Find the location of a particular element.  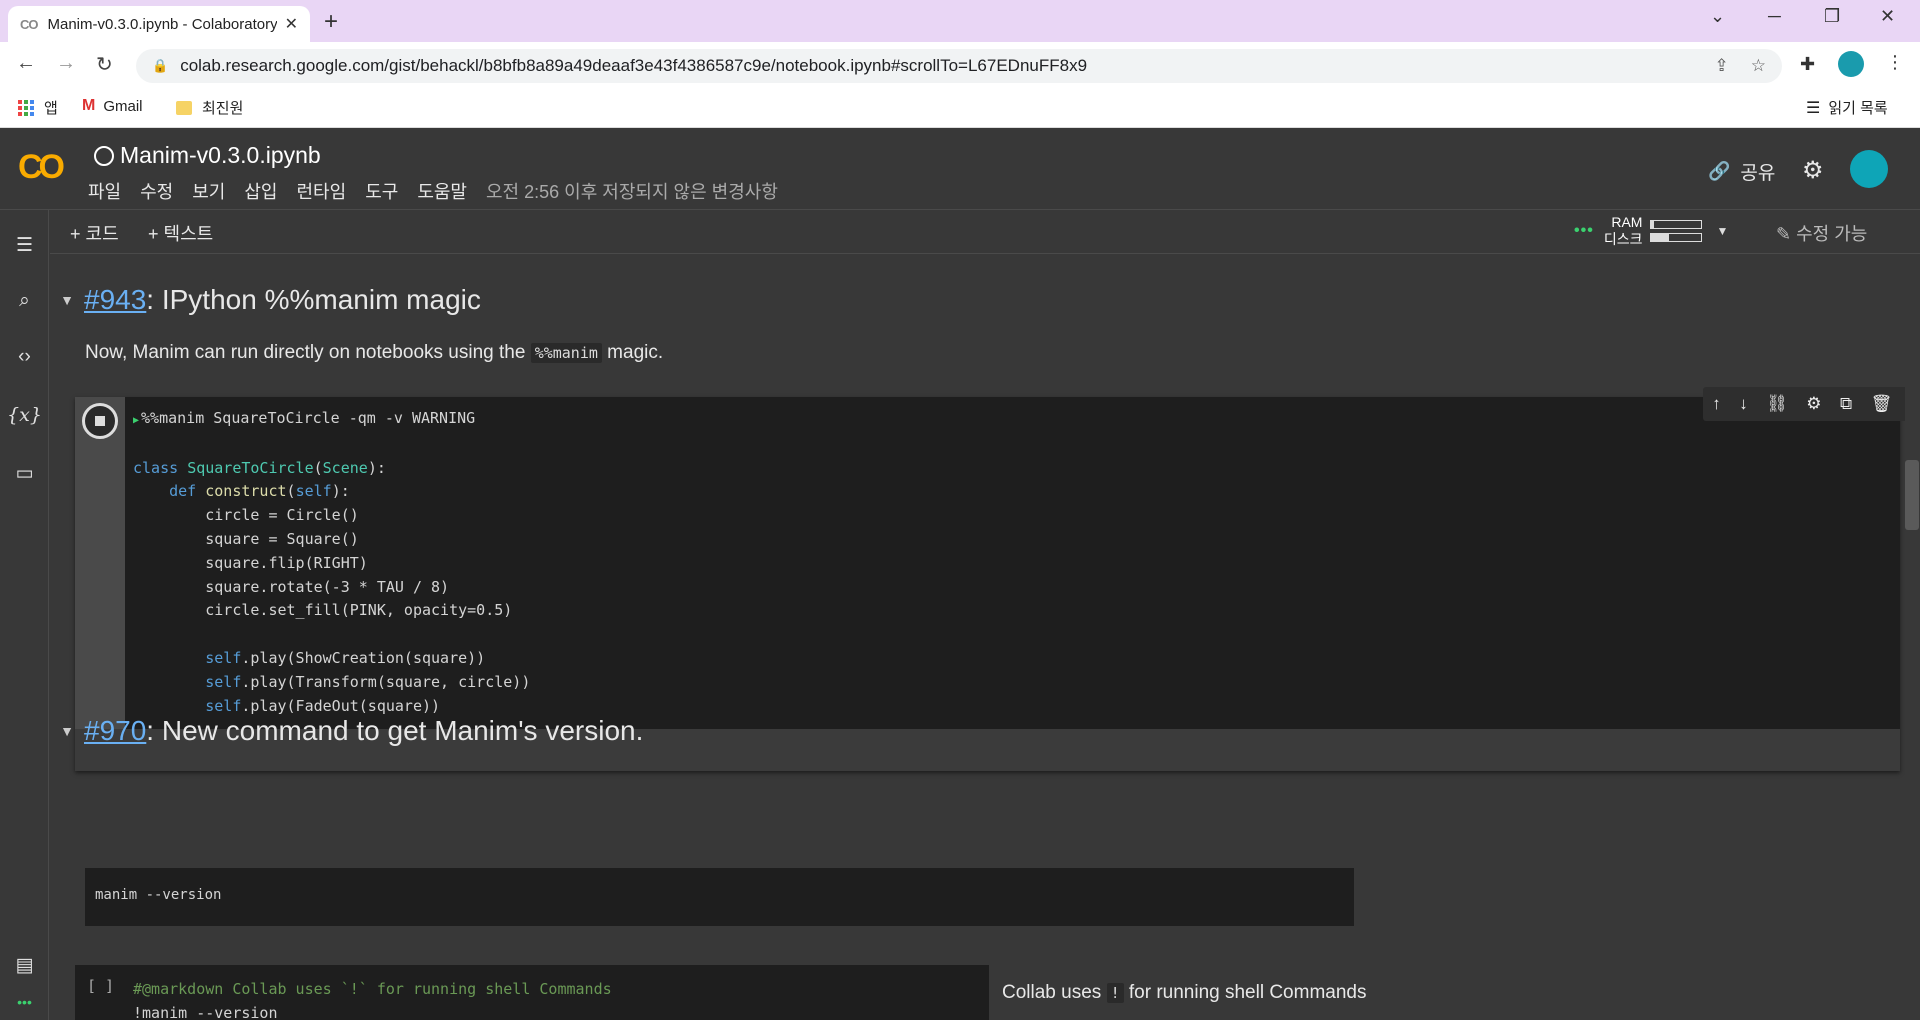

back-icon: ← is located at coordinates (26, 63).